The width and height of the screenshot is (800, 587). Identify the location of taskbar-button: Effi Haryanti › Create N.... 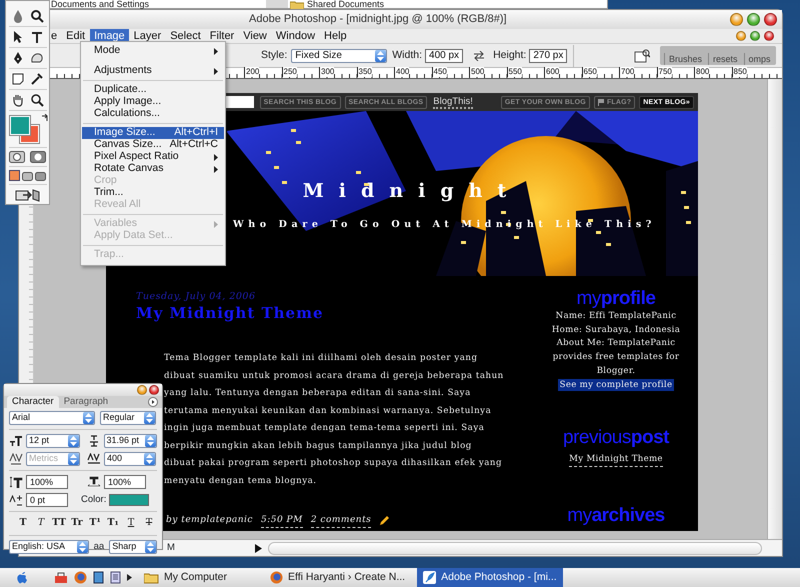
(338, 577).